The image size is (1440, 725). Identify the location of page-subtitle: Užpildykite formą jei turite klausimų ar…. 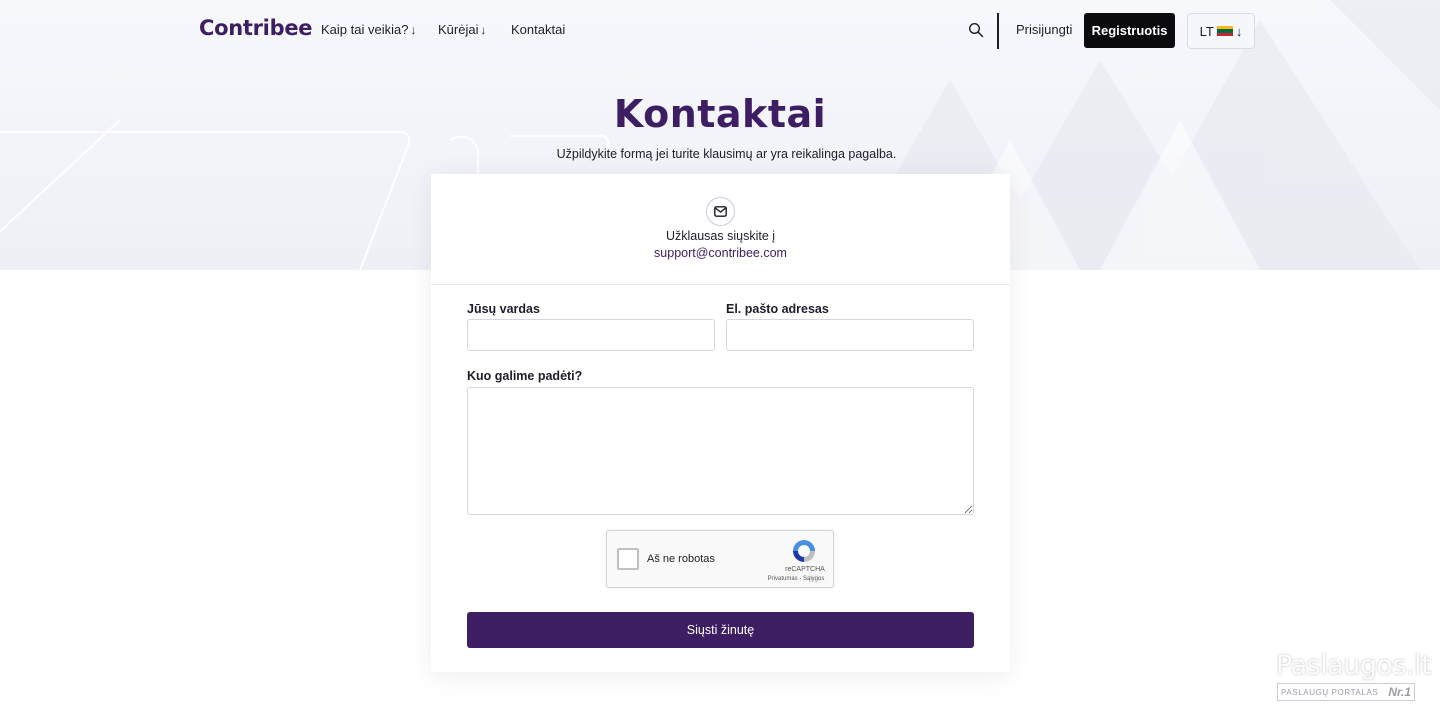
(726, 154).